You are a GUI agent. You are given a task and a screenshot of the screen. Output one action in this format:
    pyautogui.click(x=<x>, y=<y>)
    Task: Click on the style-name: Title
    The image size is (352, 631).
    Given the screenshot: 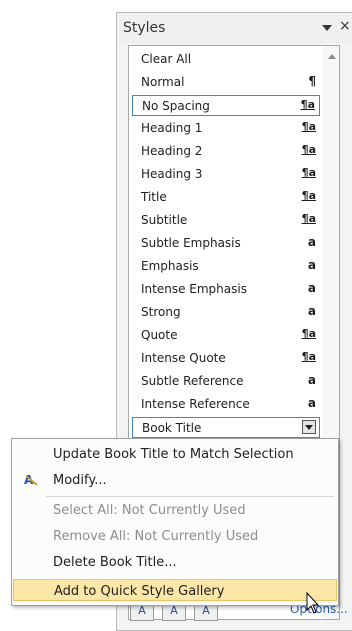 What is the action you would take?
    pyautogui.click(x=154, y=197)
    